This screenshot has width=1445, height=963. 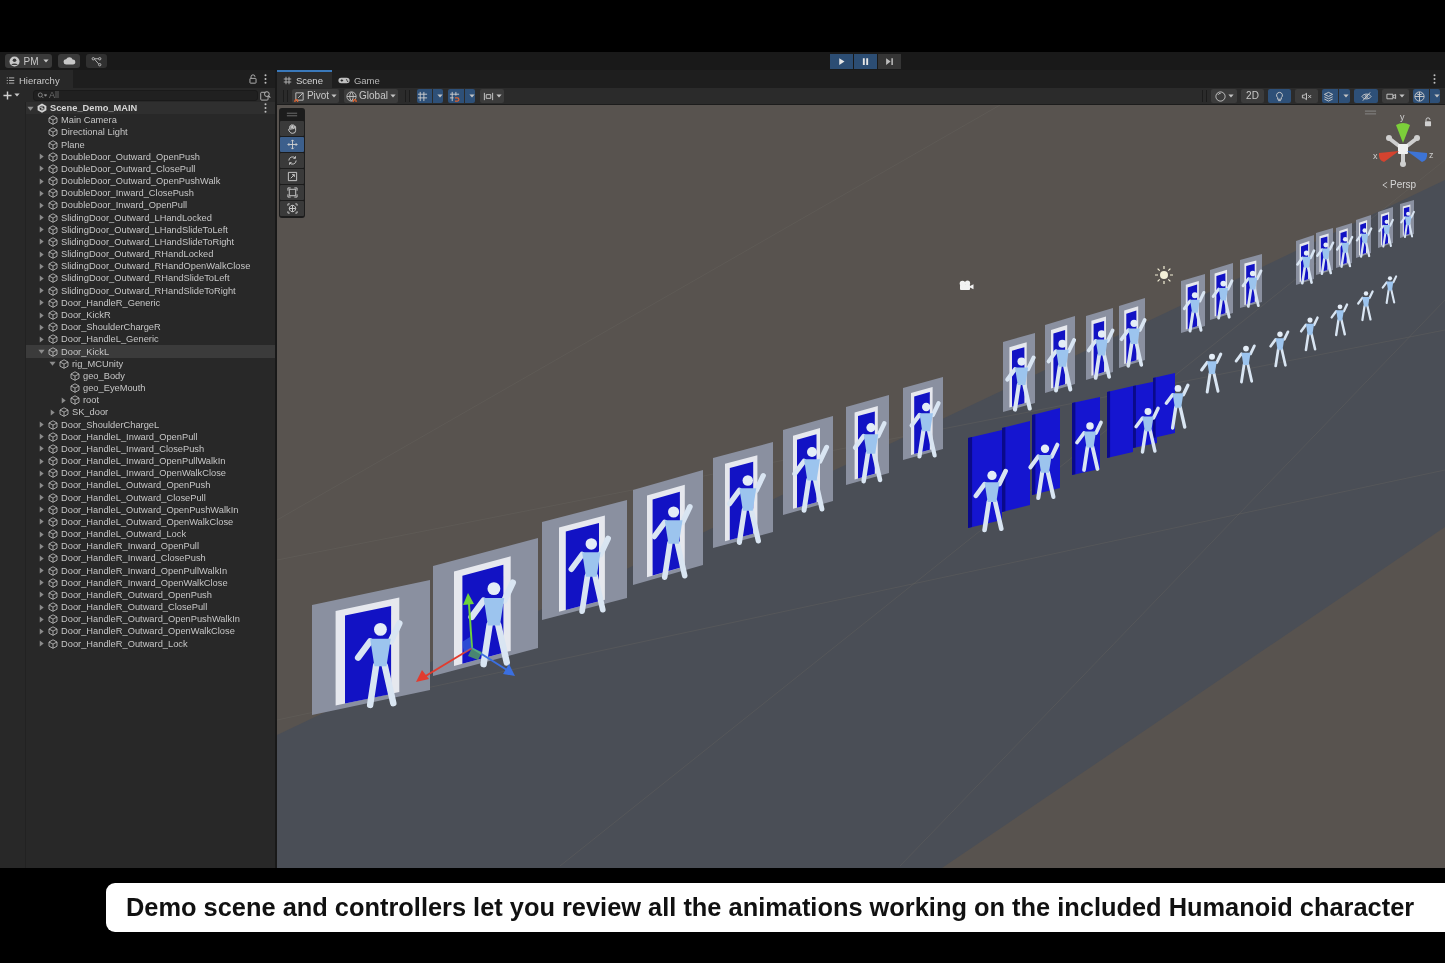 What do you see at coordinates (1403, 133) in the screenshot?
I see `axis-cone` at bounding box center [1403, 133].